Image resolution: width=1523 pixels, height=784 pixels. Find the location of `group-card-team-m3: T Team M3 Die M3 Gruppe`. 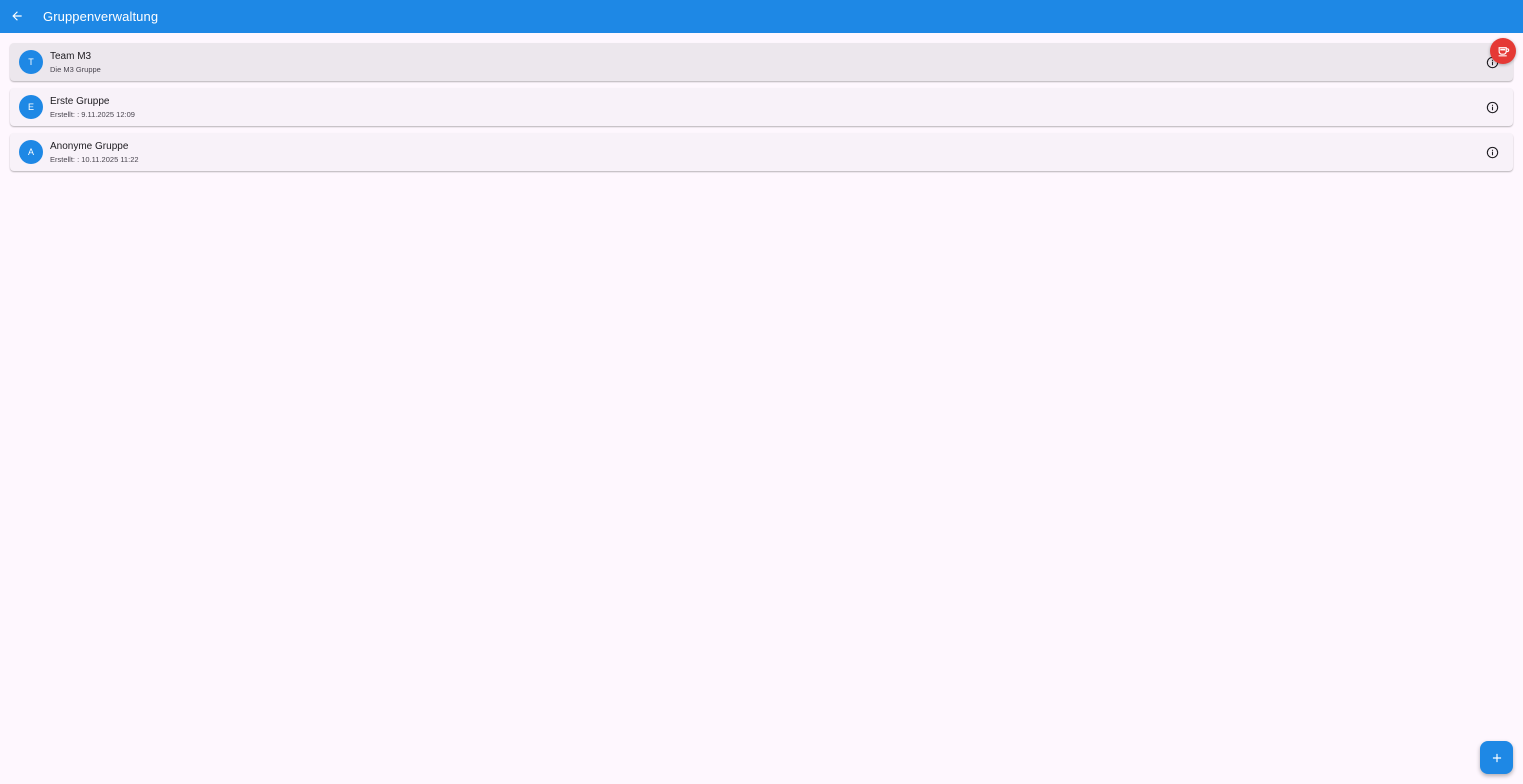

group-card-team-m3: T Team M3 Die M3 Gruppe is located at coordinates (761, 62).